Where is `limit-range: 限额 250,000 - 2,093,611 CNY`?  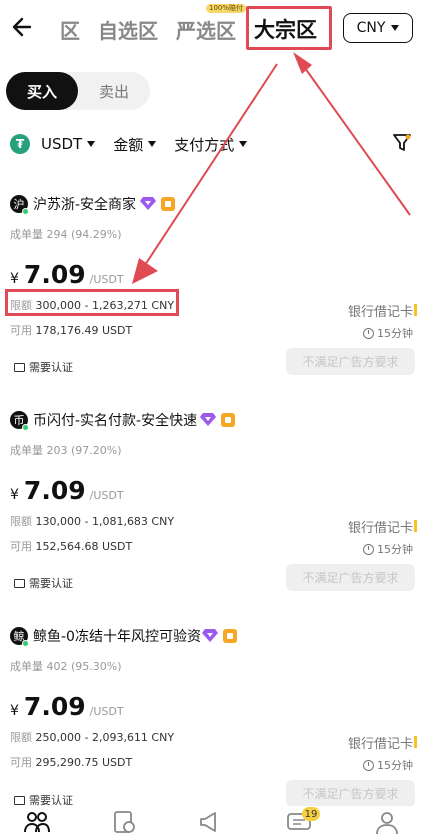 limit-range: 限额 250,000 - 2,093,611 CNY is located at coordinates (92, 737).